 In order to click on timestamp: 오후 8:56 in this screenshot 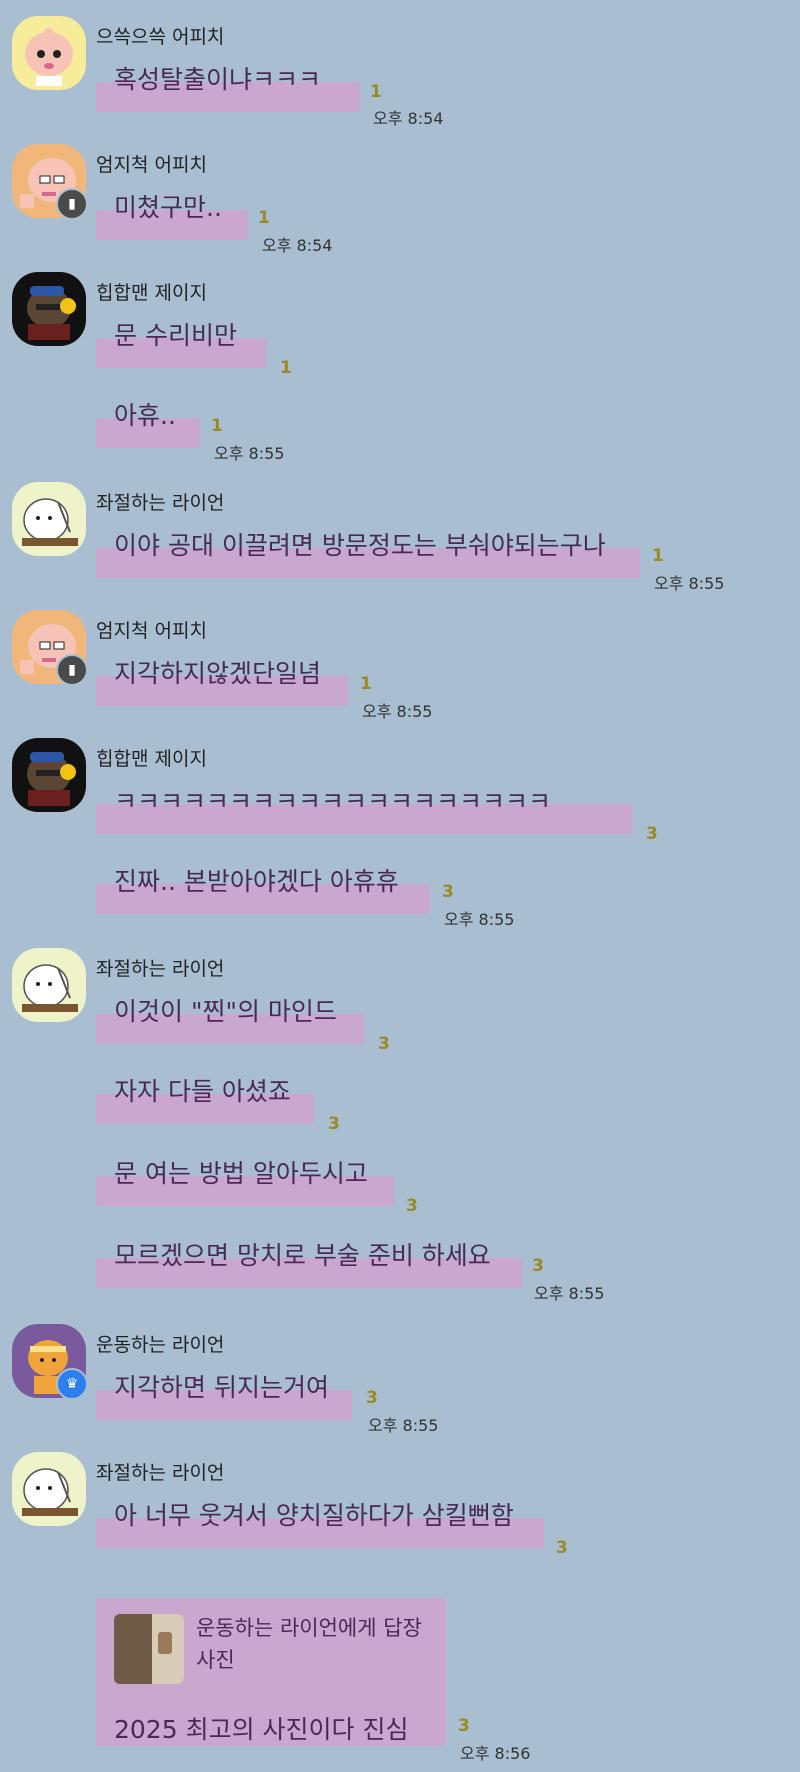, I will do `click(495, 1753)`.